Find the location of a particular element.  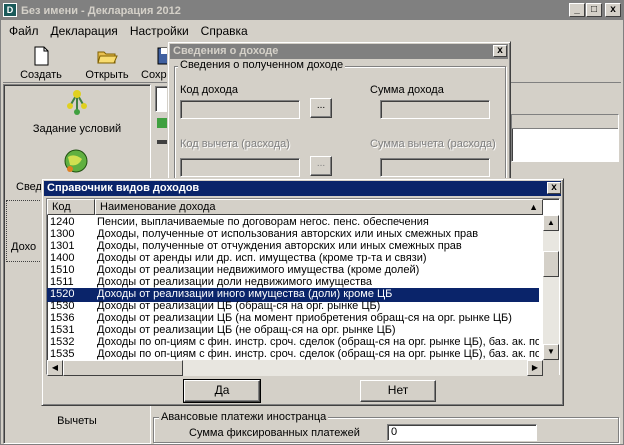

open-label: Открыть is located at coordinates (107, 75).